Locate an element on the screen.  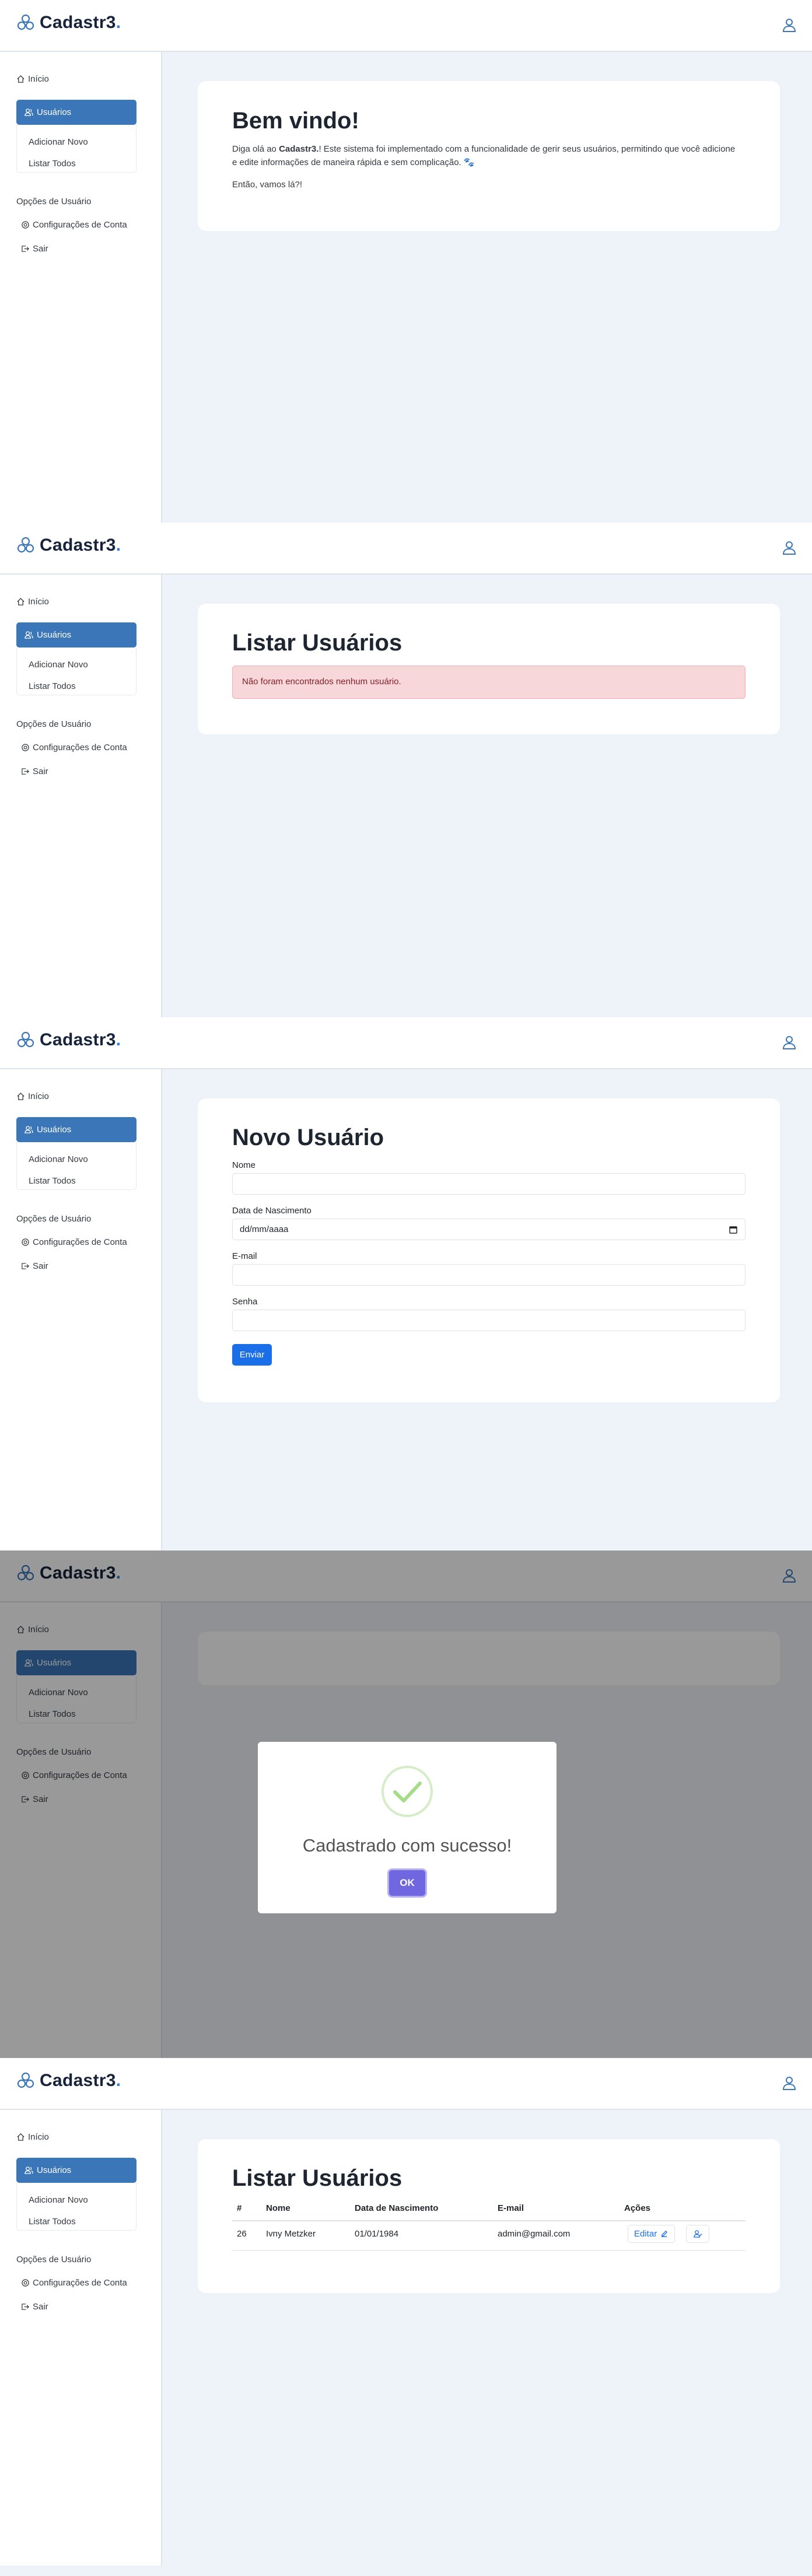
dialog-title: Cadastrado com sucesso! is located at coordinates (407, 1845).